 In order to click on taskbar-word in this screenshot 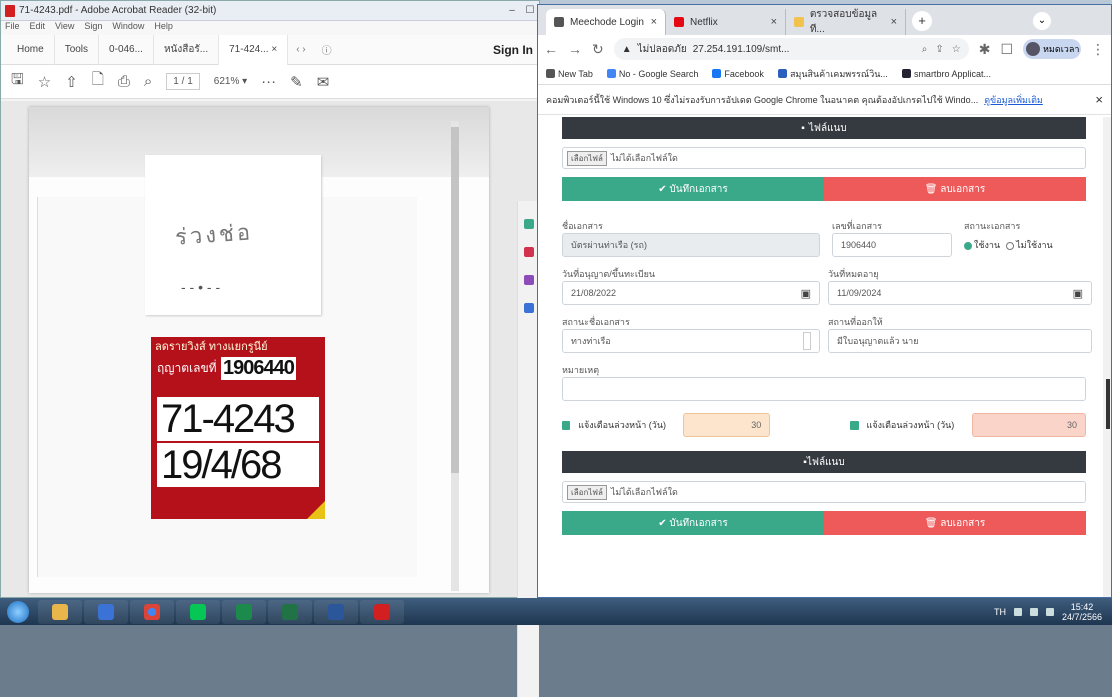, I will do `click(336, 611)`.